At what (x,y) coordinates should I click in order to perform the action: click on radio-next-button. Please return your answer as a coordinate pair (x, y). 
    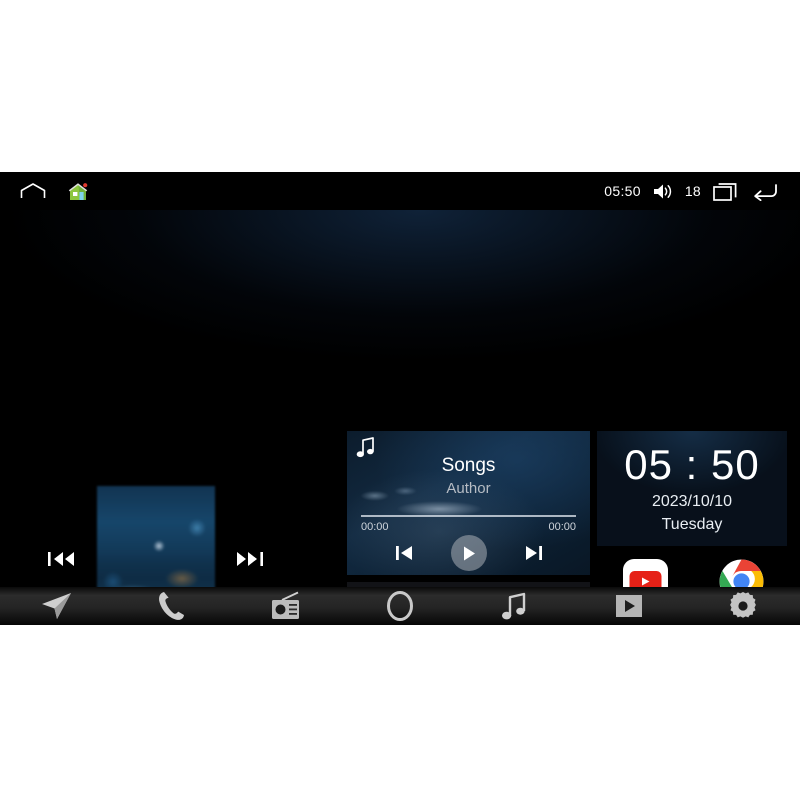
    Looking at the image, I should click on (248, 559).